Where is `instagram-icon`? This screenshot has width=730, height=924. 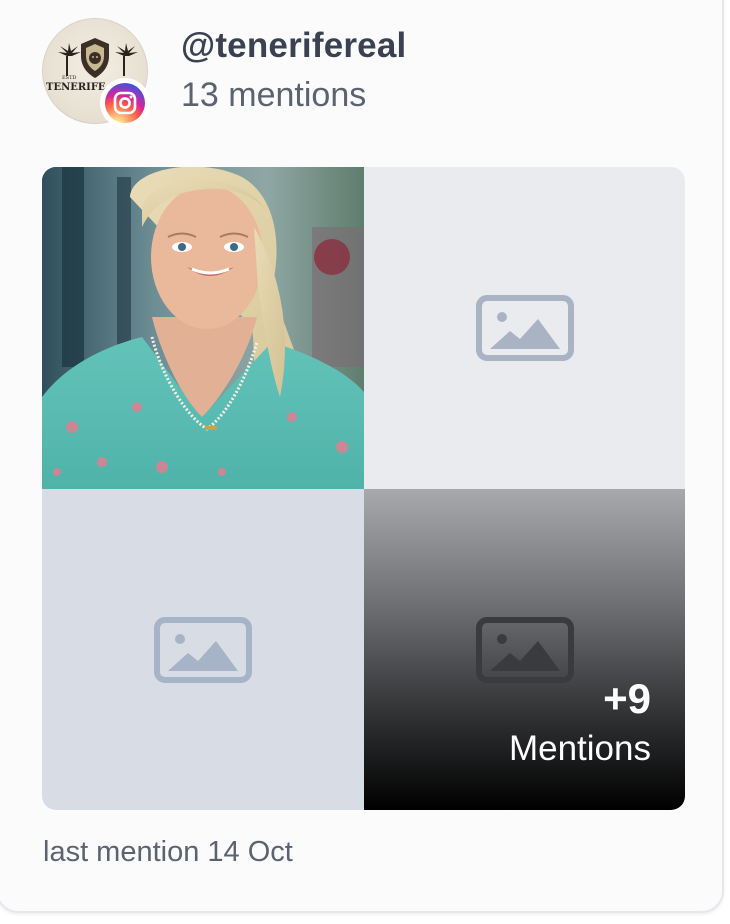
instagram-icon is located at coordinates (125, 103).